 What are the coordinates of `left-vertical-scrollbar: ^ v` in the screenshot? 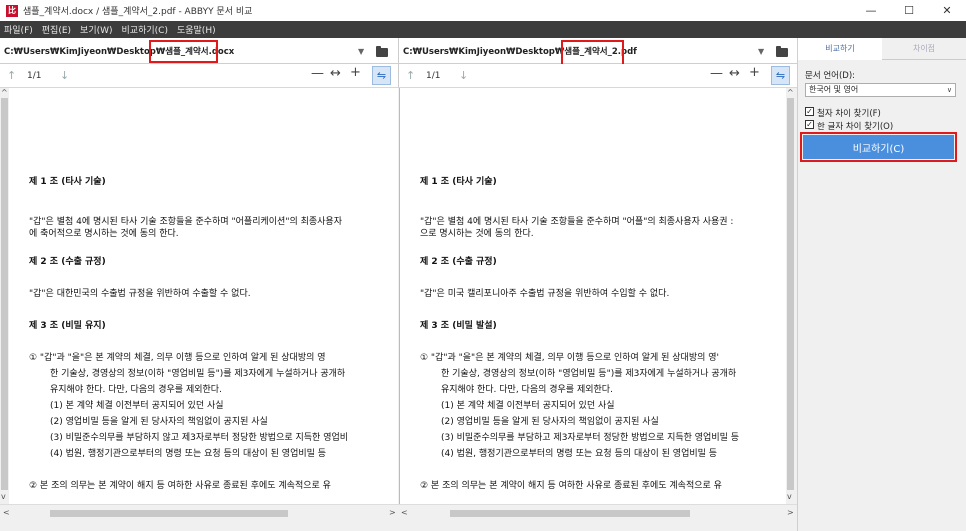 It's located at (4, 296).